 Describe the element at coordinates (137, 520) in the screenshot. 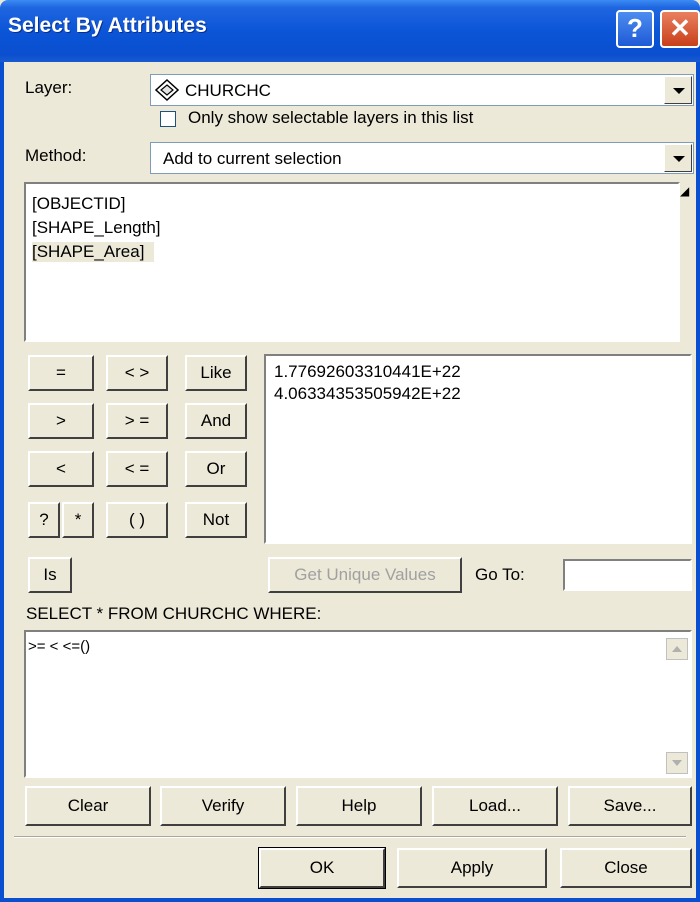

I see `parentheses-button: ( )` at that location.